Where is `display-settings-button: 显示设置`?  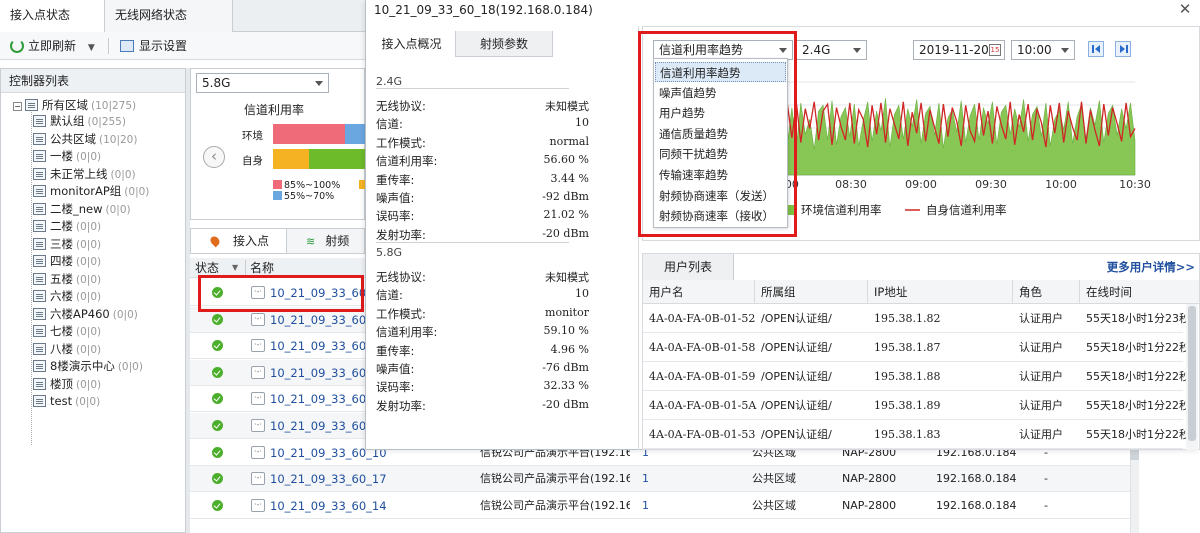
display-settings-button: 显示设置 is located at coordinates (153, 46).